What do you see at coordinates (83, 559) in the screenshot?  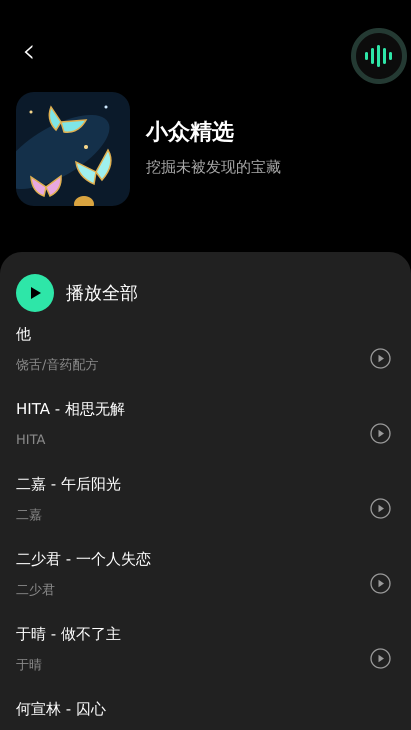 I see `song-title: 二少君 - 一个人失恋` at bounding box center [83, 559].